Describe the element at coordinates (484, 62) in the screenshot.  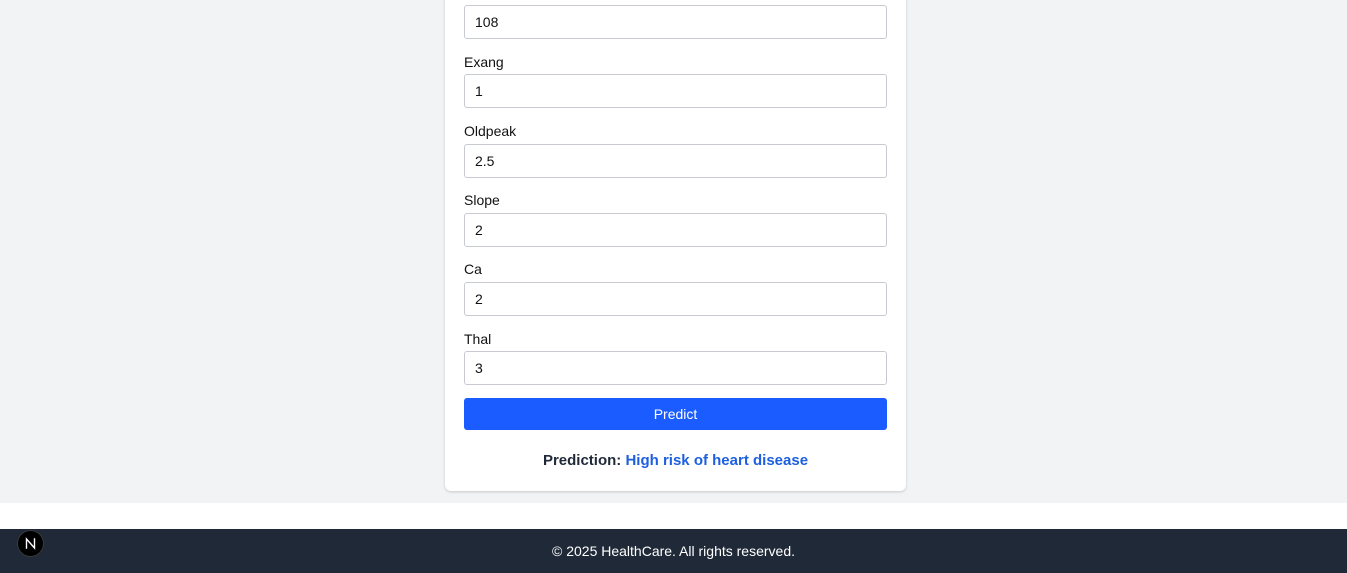
I see `field-label-exang: Exang` at that location.